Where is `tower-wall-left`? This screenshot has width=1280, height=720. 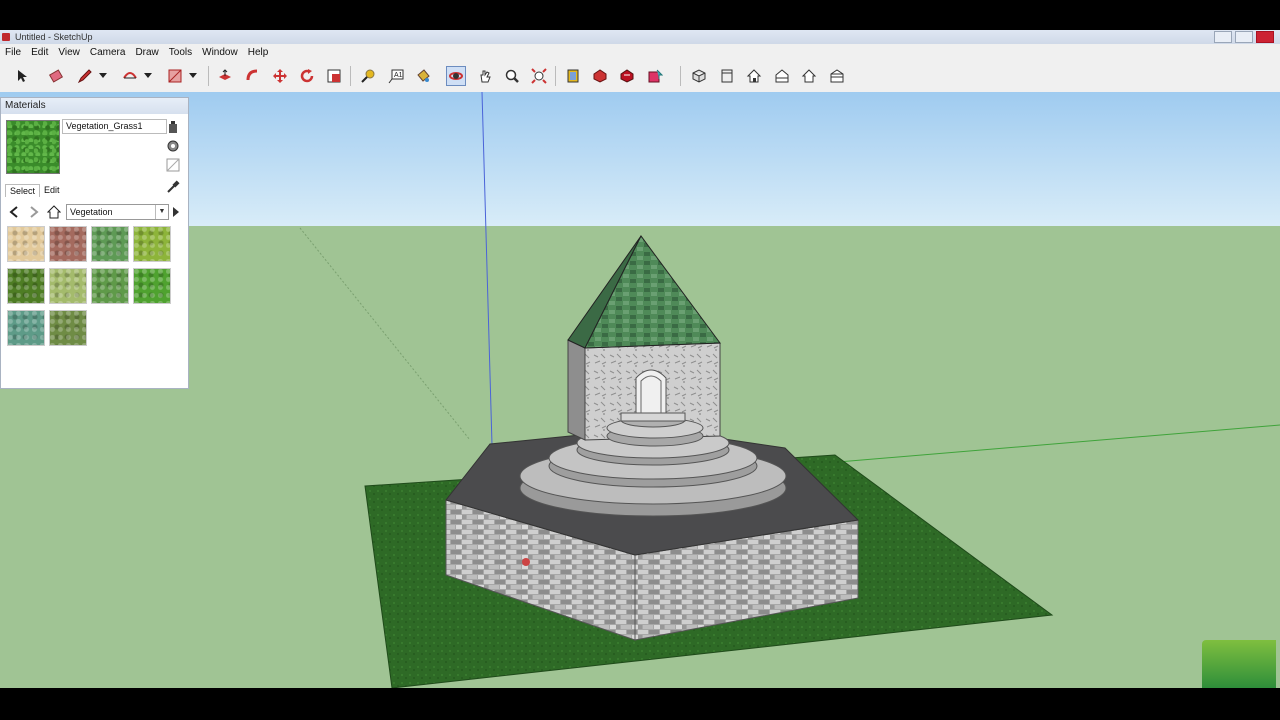
tower-wall-left is located at coordinates (576, 390).